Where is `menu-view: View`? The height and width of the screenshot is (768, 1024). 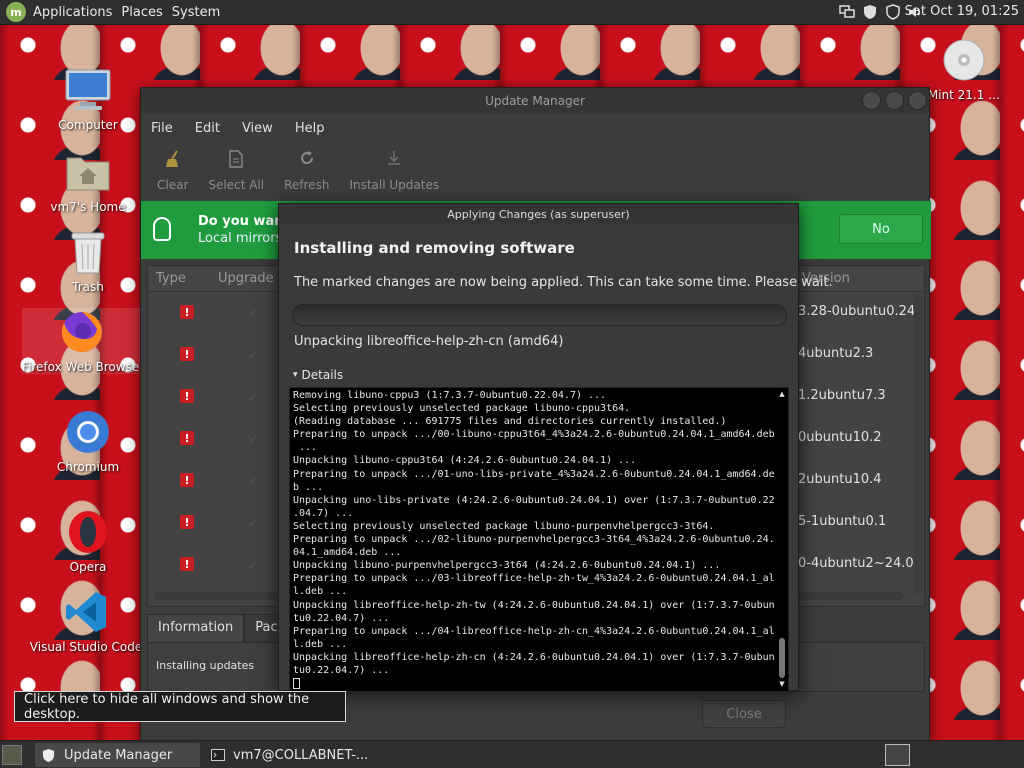
menu-view: View is located at coordinates (257, 128).